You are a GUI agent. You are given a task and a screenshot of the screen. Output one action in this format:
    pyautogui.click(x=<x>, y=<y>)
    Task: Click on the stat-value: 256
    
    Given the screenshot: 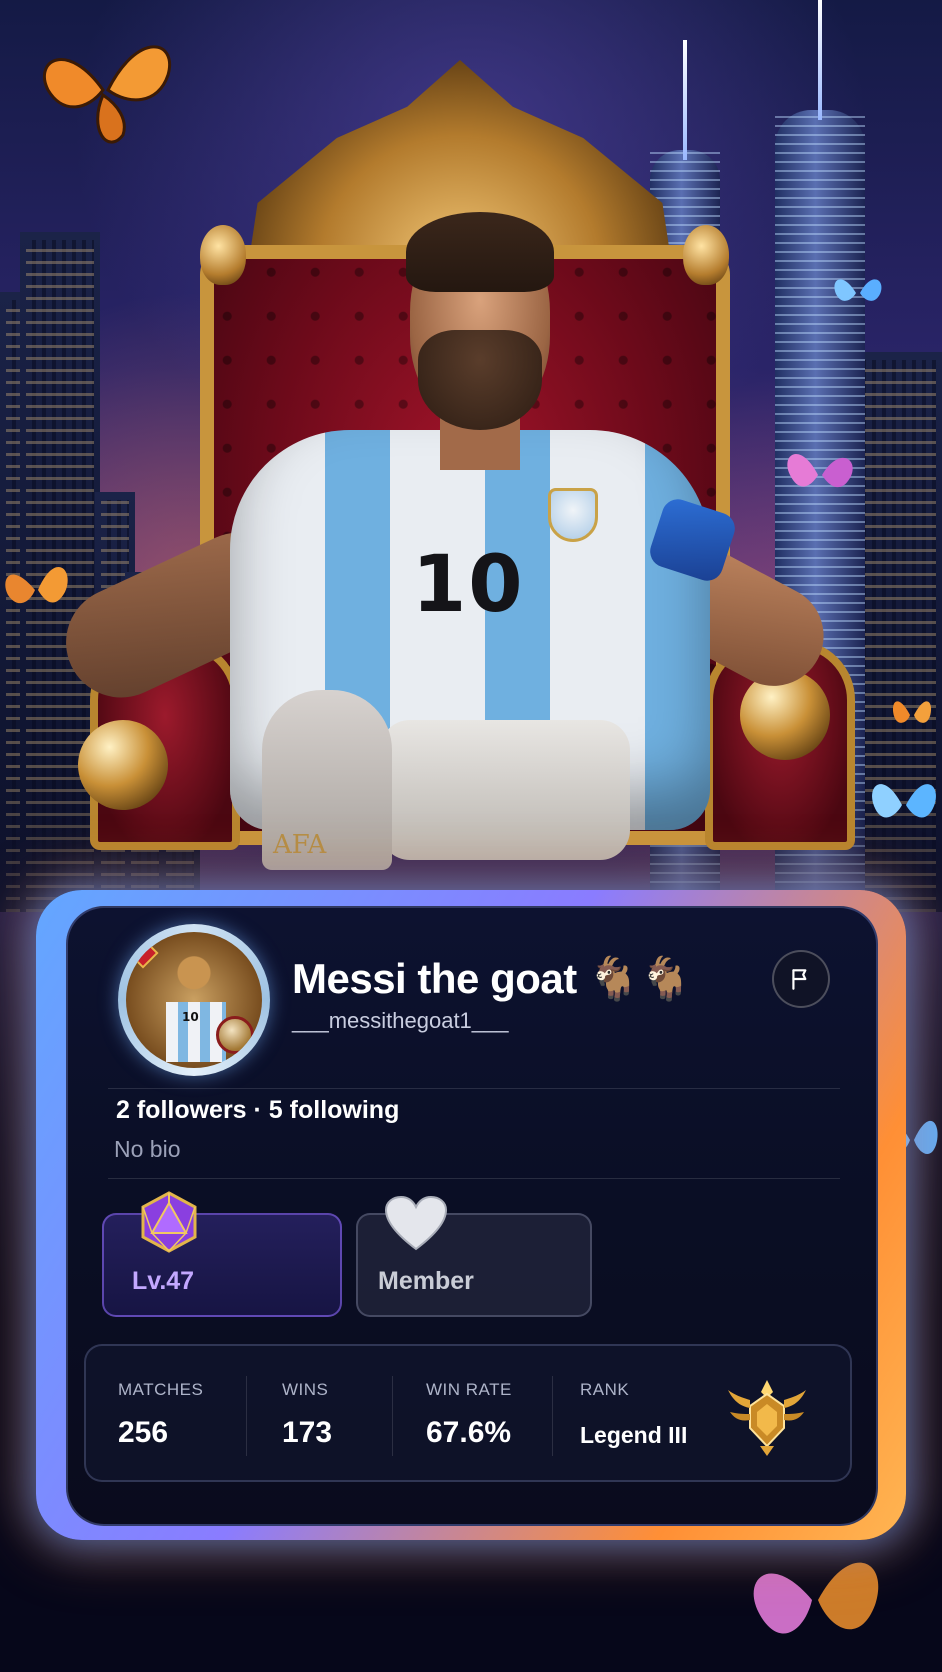 What is the action you would take?
    pyautogui.click(x=143, y=1432)
    